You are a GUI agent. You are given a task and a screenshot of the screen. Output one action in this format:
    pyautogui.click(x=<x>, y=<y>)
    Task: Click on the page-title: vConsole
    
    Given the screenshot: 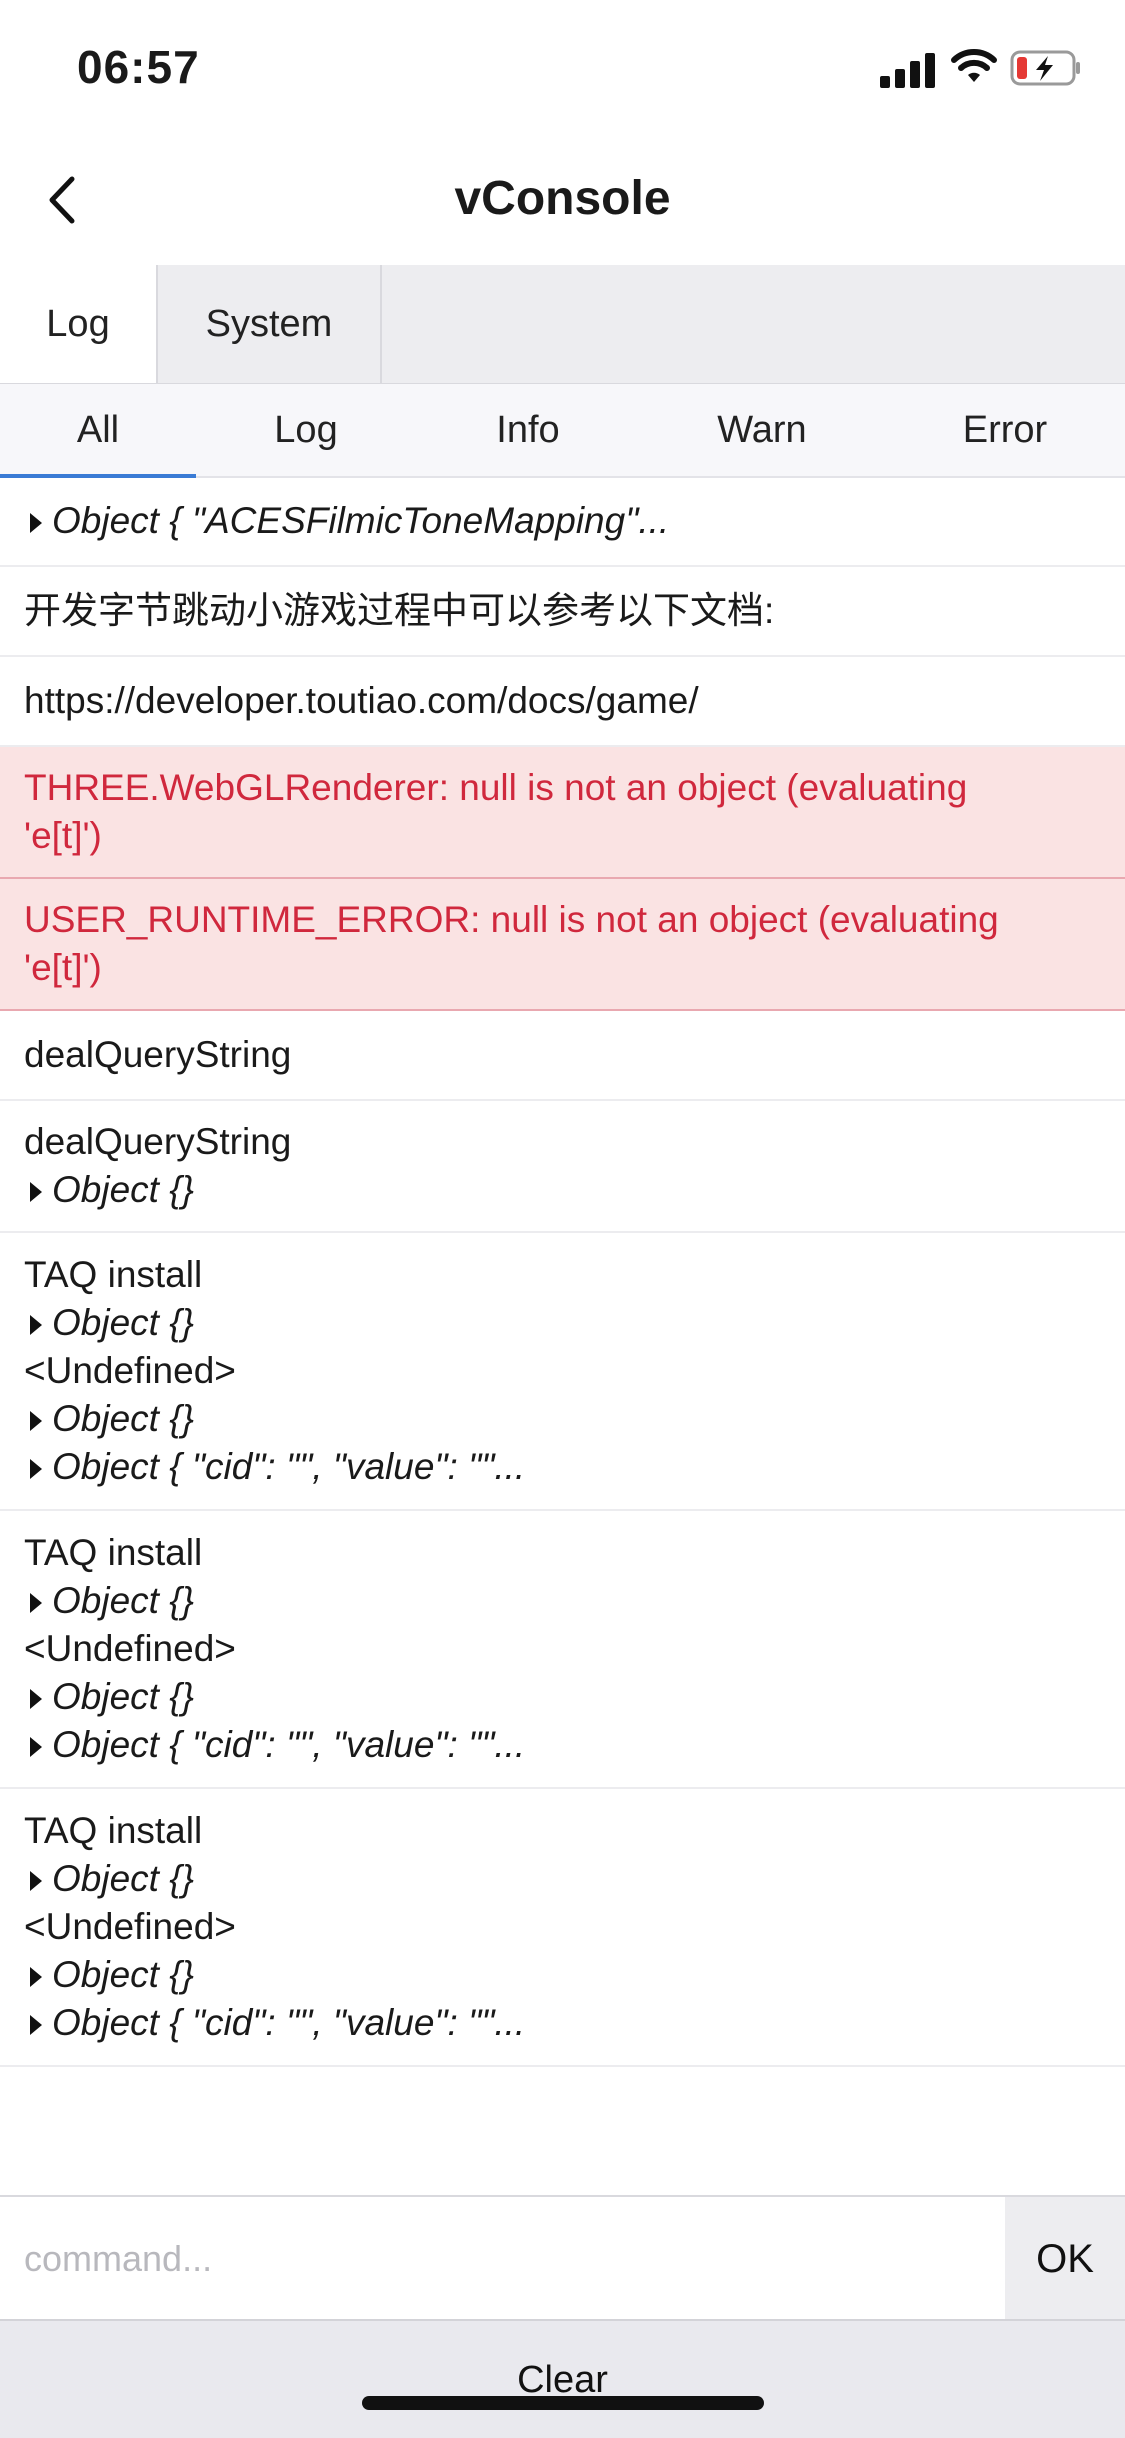 What is the action you would take?
    pyautogui.click(x=562, y=198)
    